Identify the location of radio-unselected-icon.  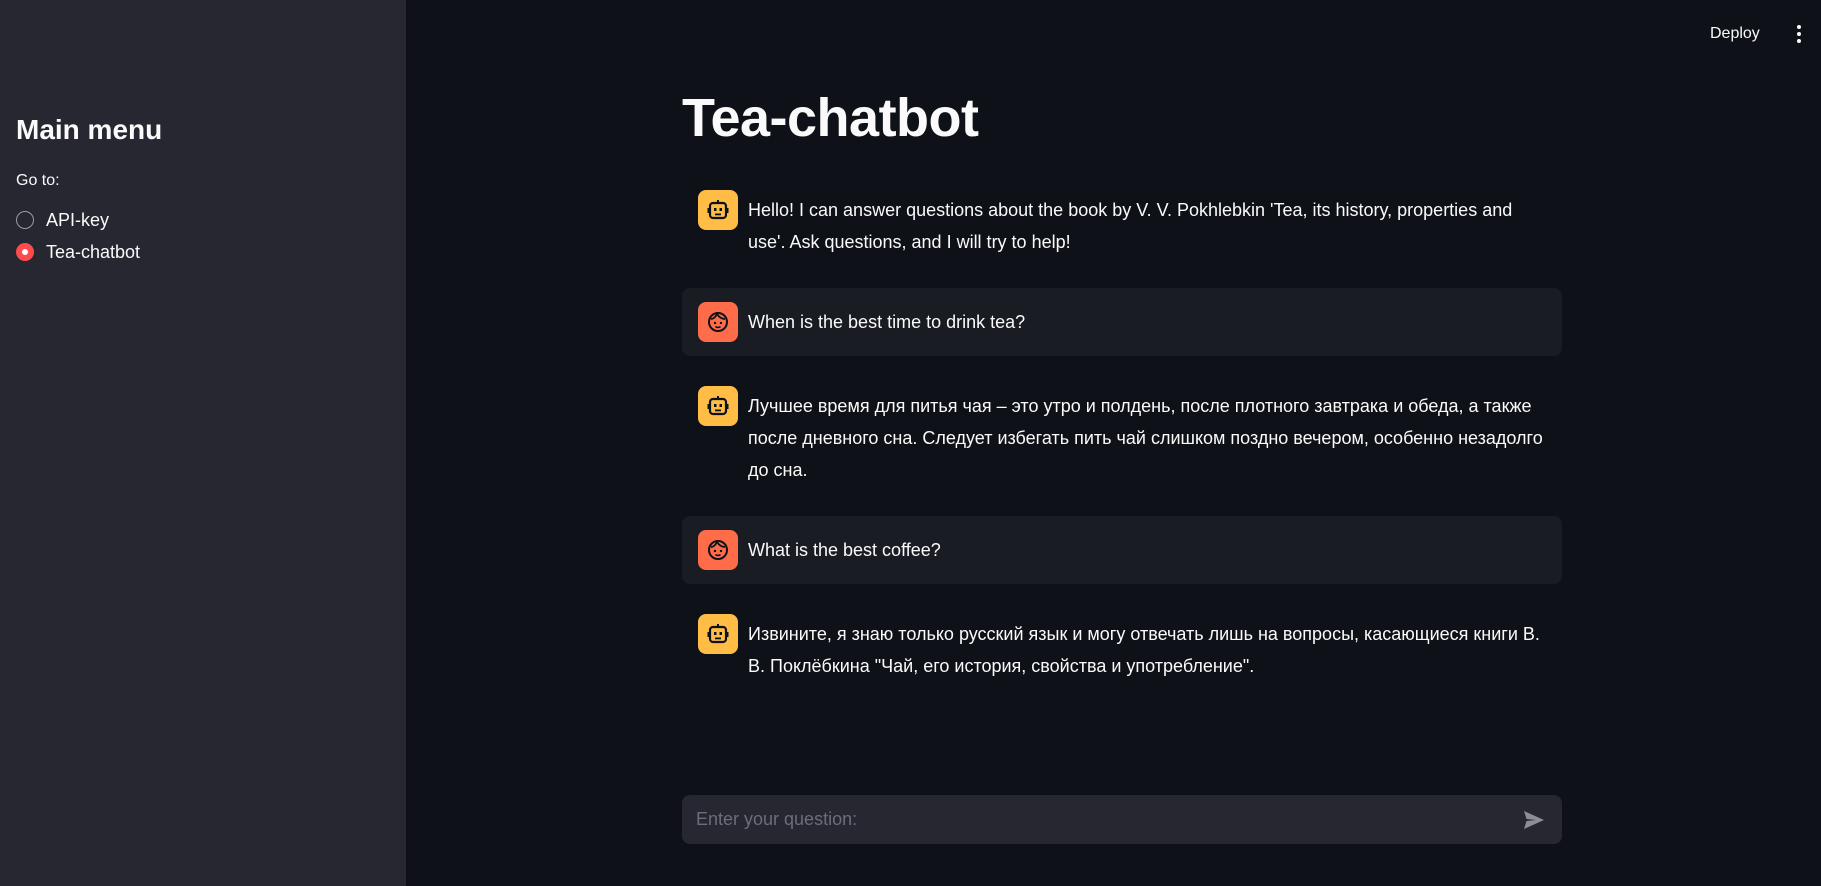
(25, 220).